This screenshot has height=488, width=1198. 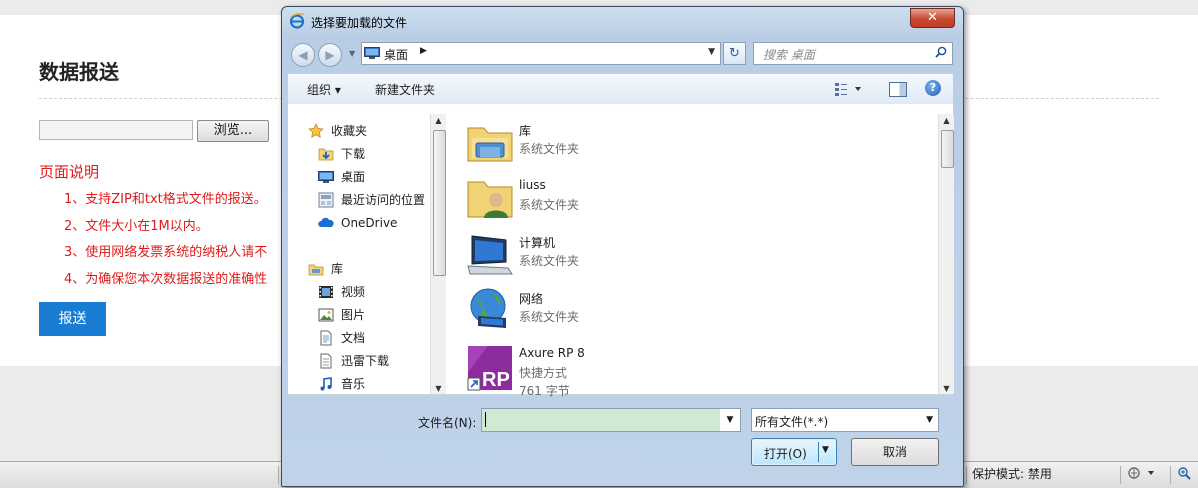 I want to click on description-item: 2、文件大小在1M以内。, so click(x=136, y=226).